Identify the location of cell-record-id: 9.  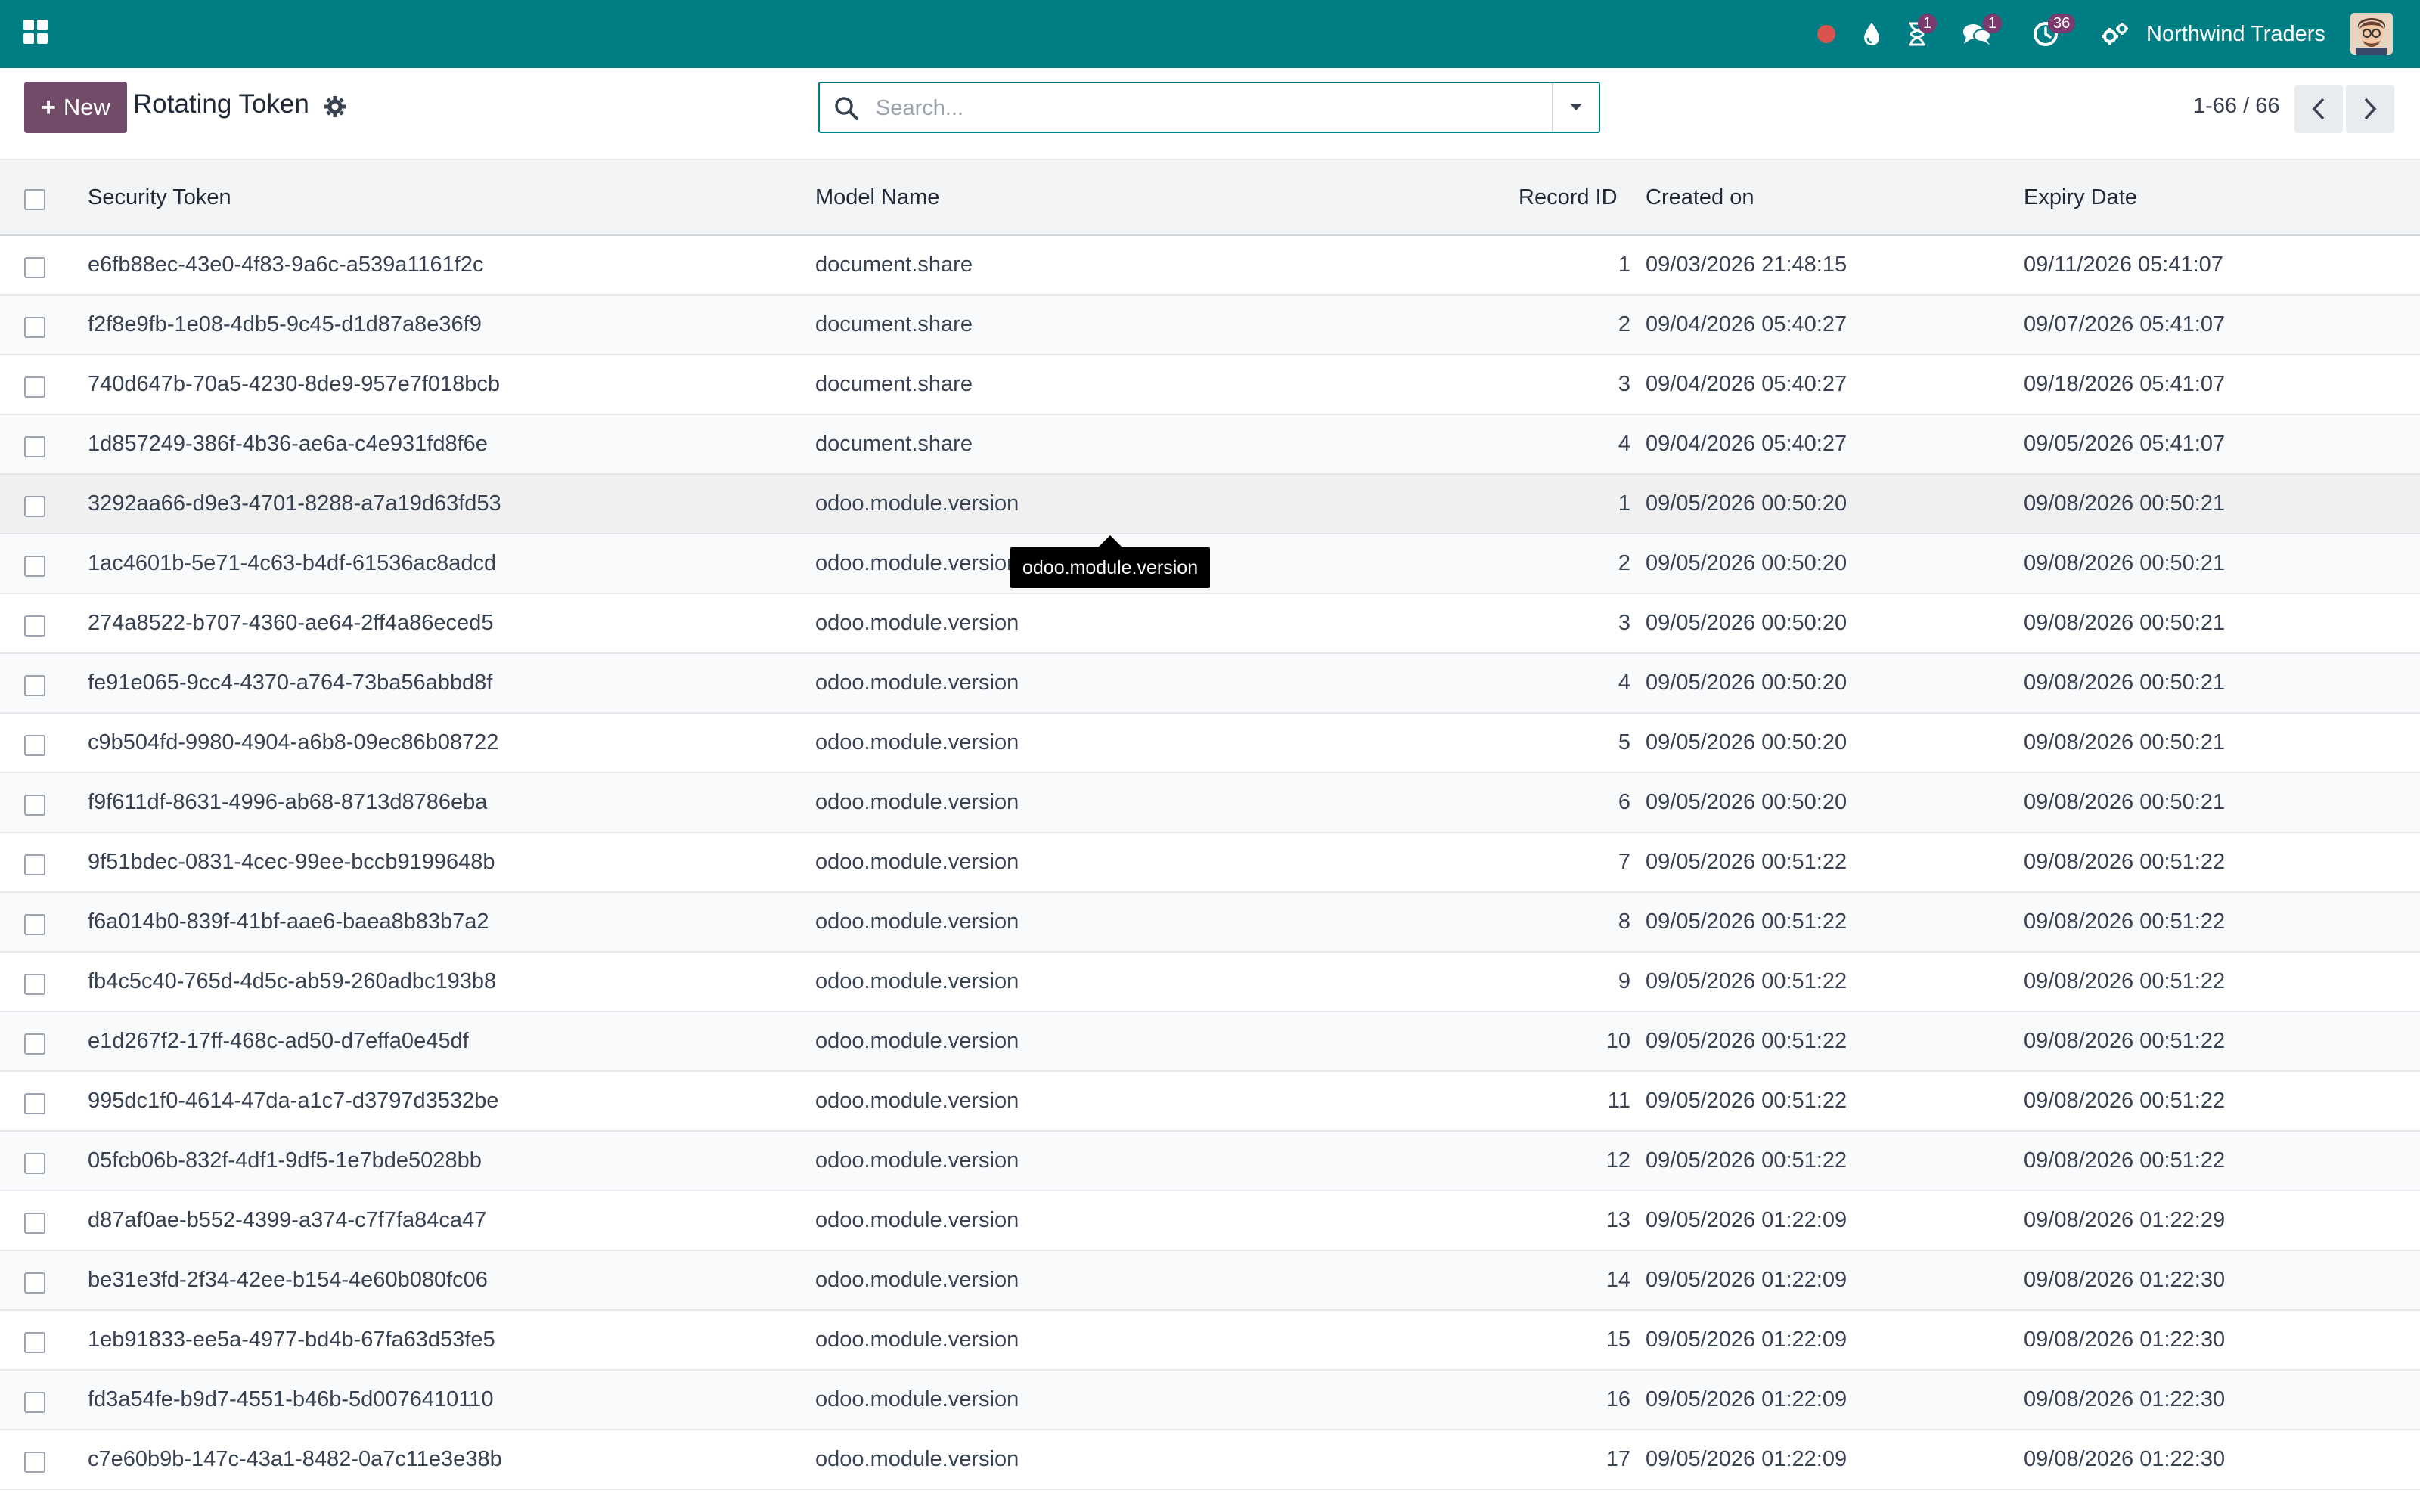
(1583, 982).